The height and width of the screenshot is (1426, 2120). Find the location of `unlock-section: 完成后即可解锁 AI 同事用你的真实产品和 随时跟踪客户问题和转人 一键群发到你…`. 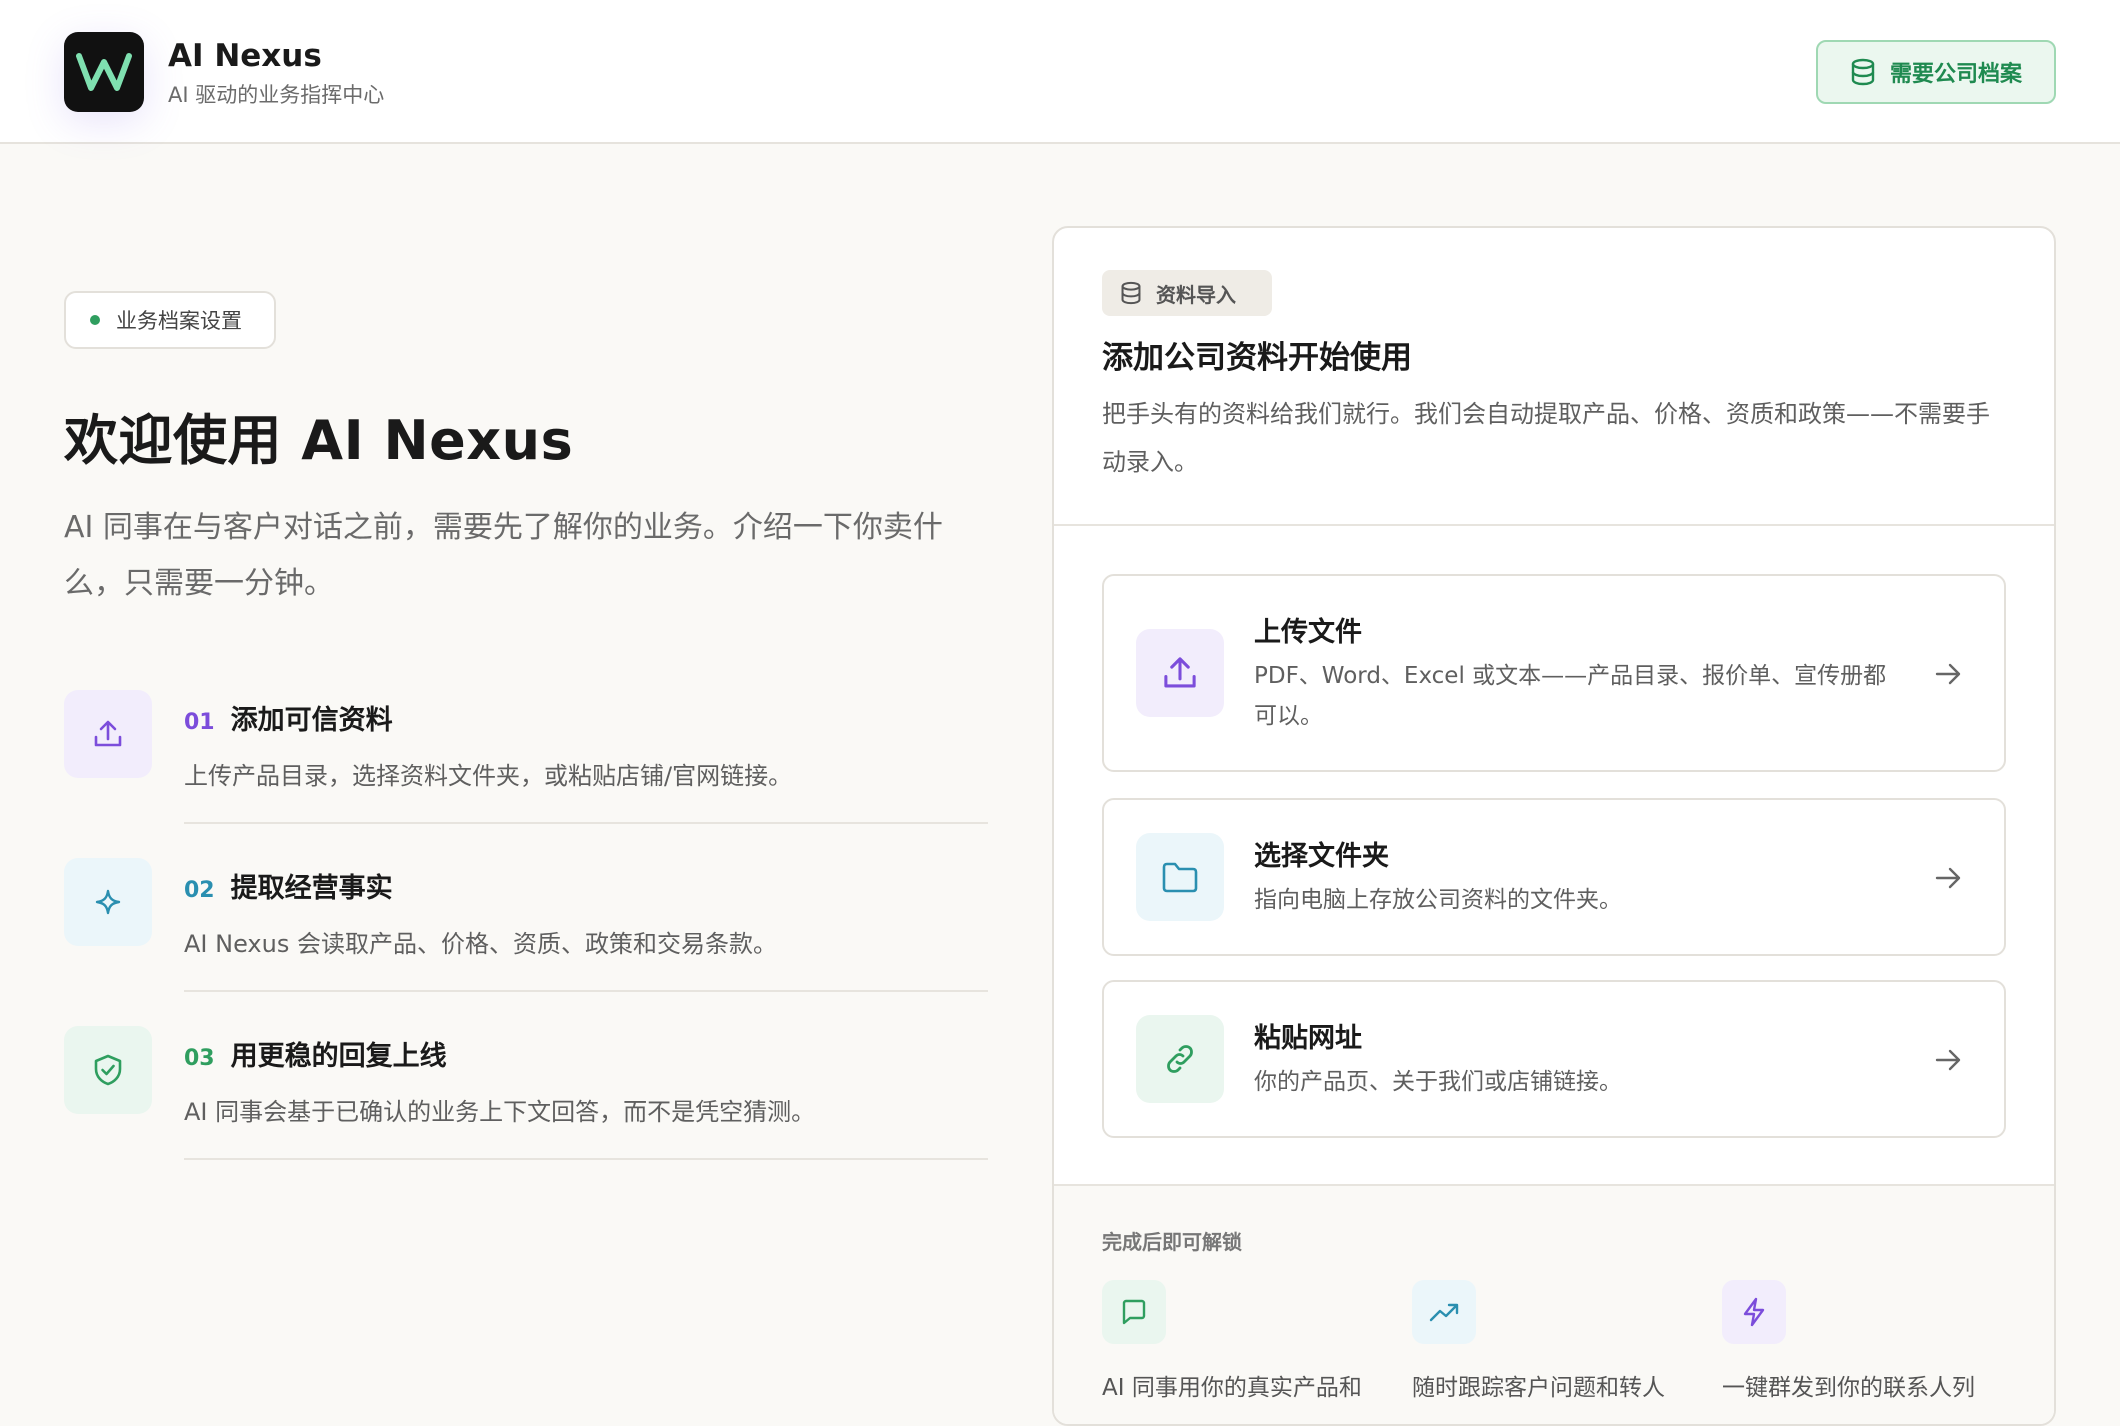

unlock-section: 完成后即可解锁 AI 同事用你的真实产品和 随时跟踪客户问题和转人 一键群发到你… is located at coordinates (1554, 1304).